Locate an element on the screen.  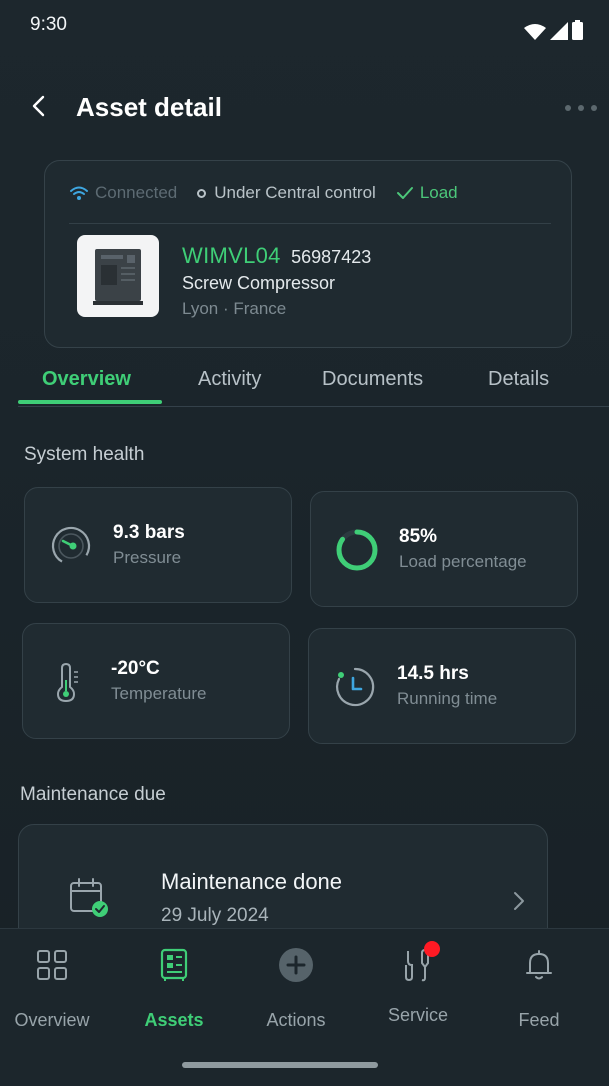
nav-actions: Actions is located at coordinates (296, 989).